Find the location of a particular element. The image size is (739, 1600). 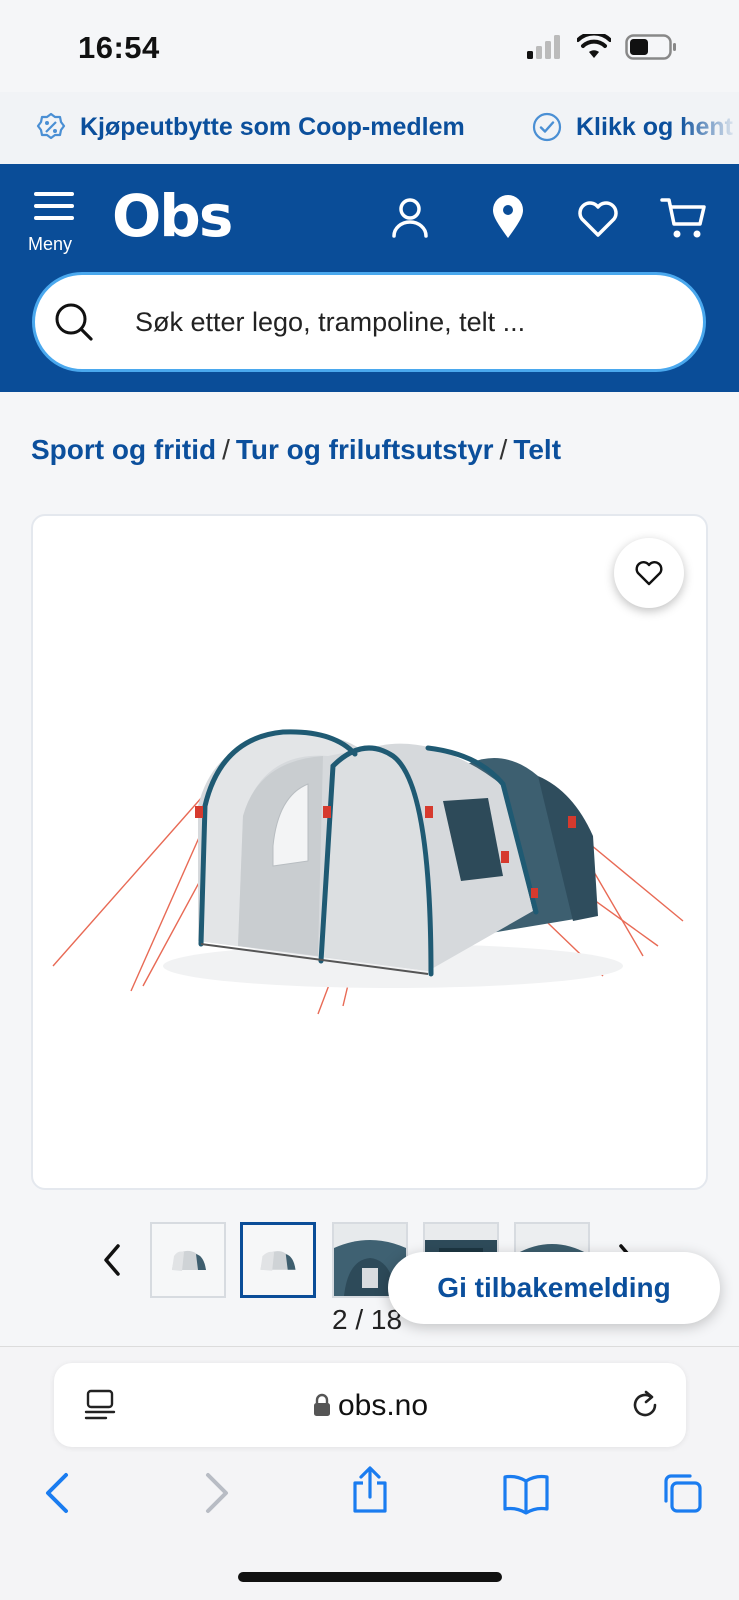

breadcrumb-item-telt: Telt is located at coordinates (537, 449).